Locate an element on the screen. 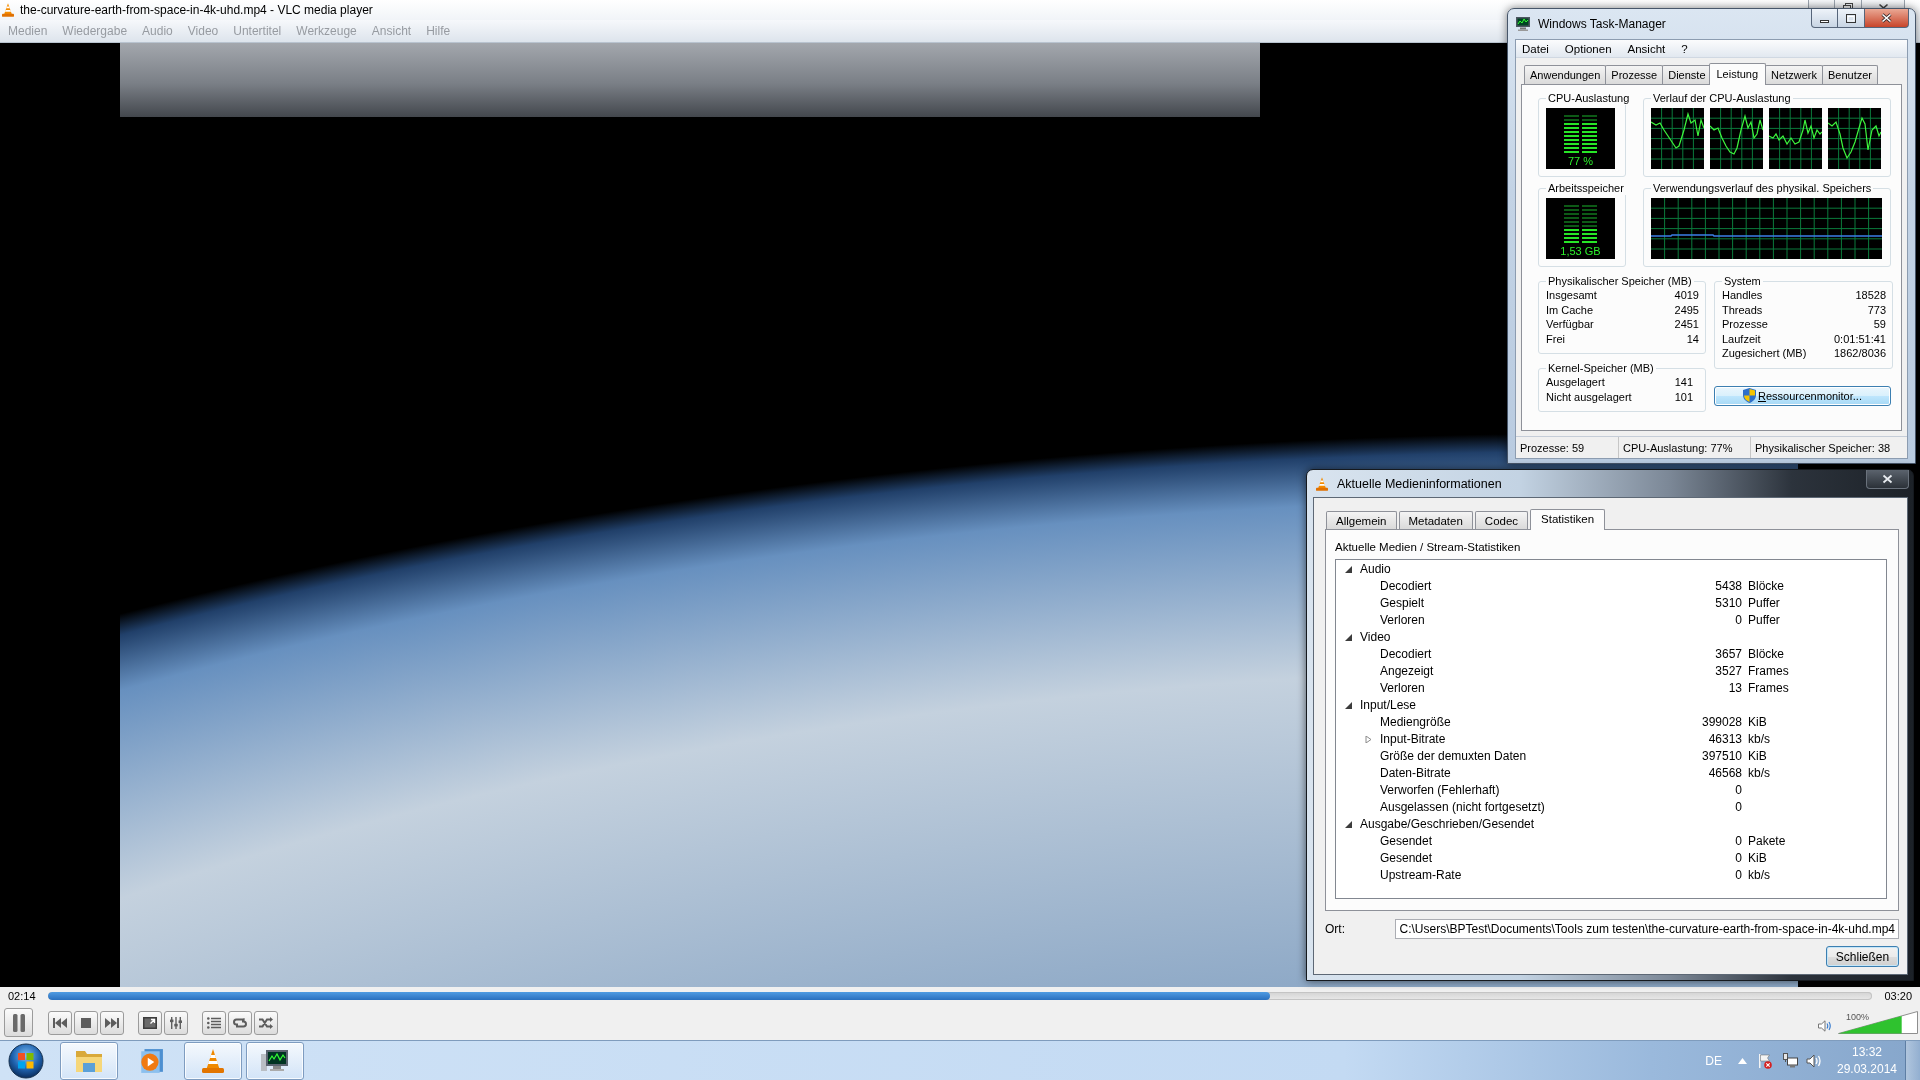  monitor-icon is located at coordinates (275, 1060).